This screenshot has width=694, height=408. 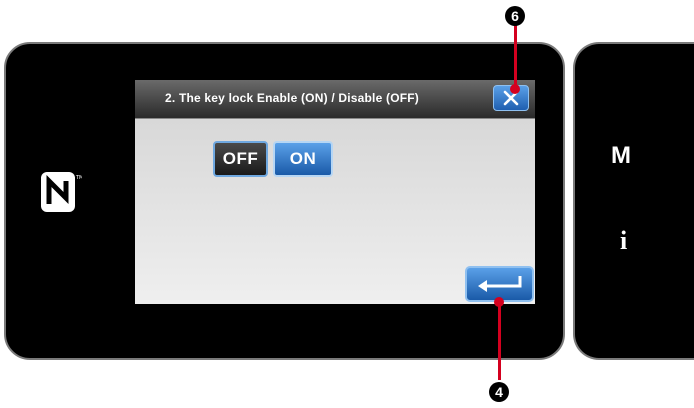 What do you see at coordinates (515, 16) in the screenshot?
I see `callout-number-close: 6` at bounding box center [515, 16].